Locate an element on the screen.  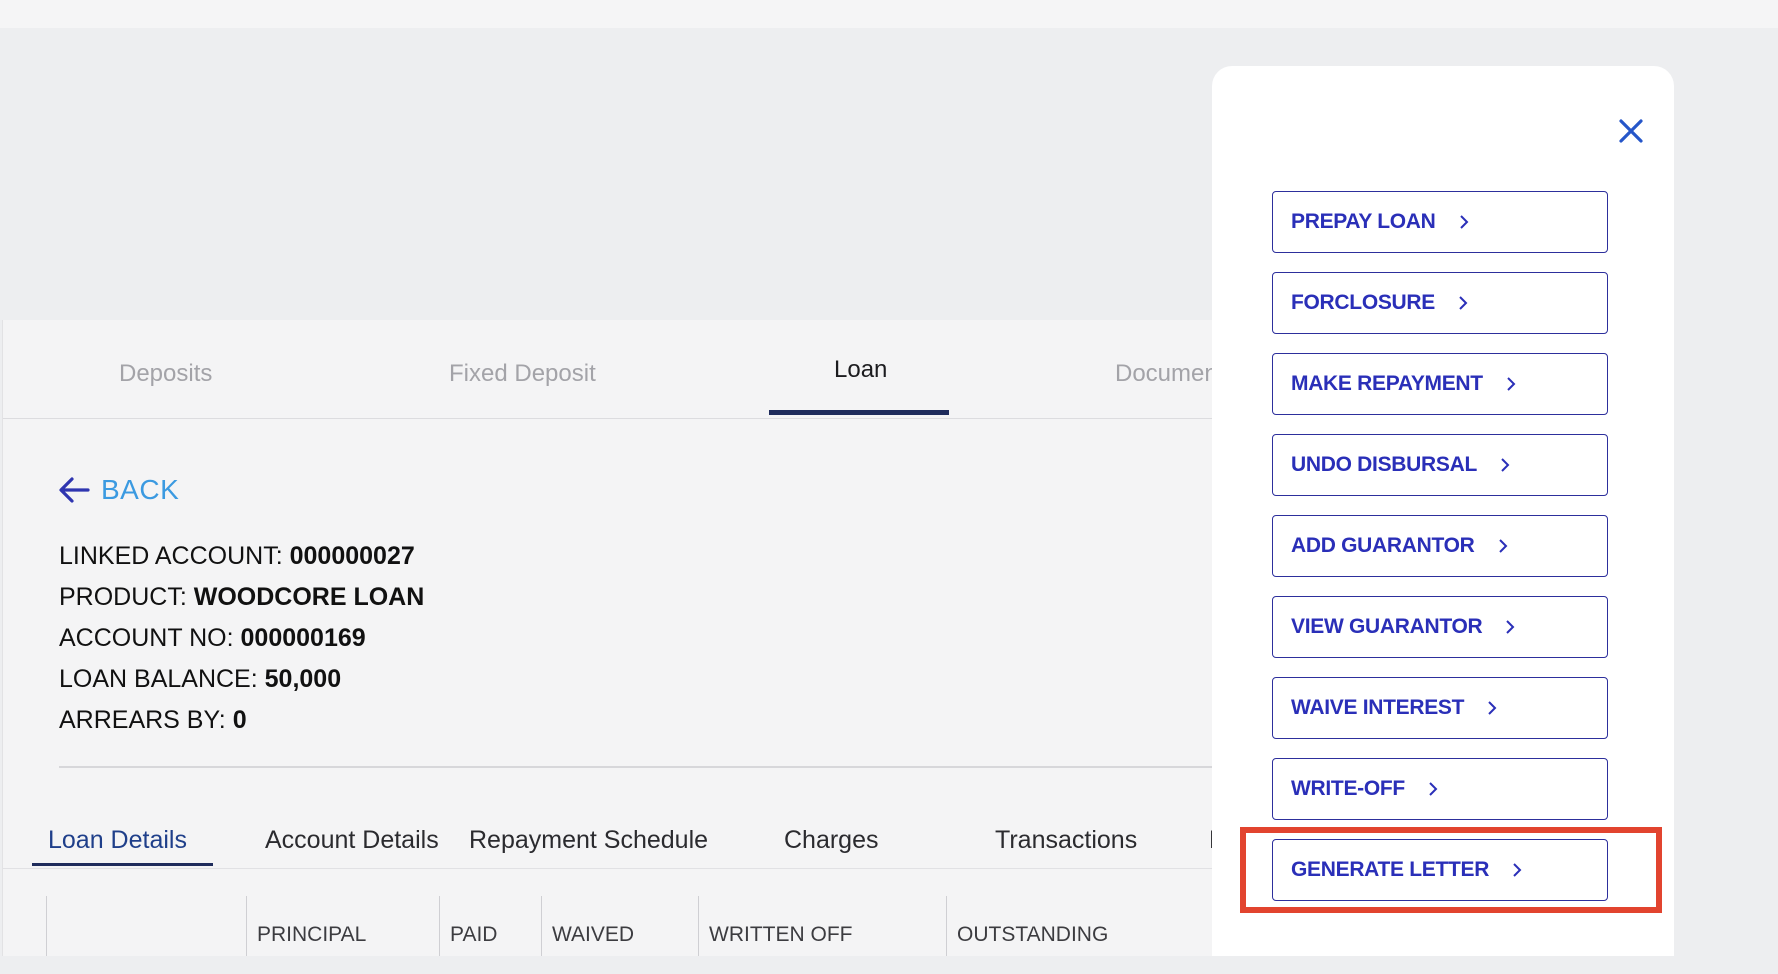
tab-documents: Documen is located at coordinates (1166, 374).